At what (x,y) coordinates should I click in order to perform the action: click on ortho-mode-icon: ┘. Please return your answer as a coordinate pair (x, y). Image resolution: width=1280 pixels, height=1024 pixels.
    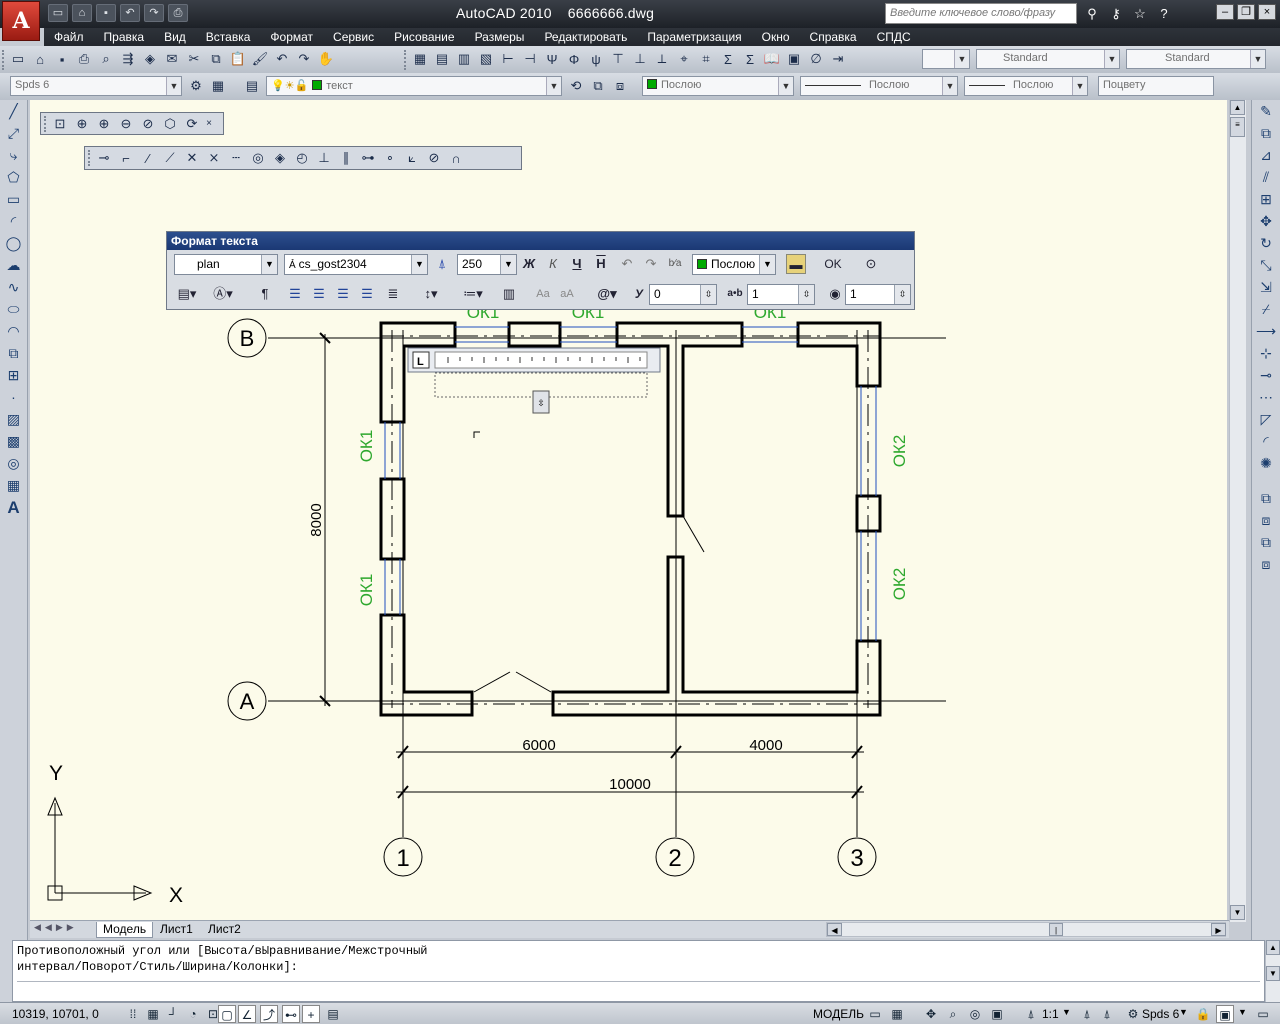
    Looking at the image, I should click on (173, 1014).